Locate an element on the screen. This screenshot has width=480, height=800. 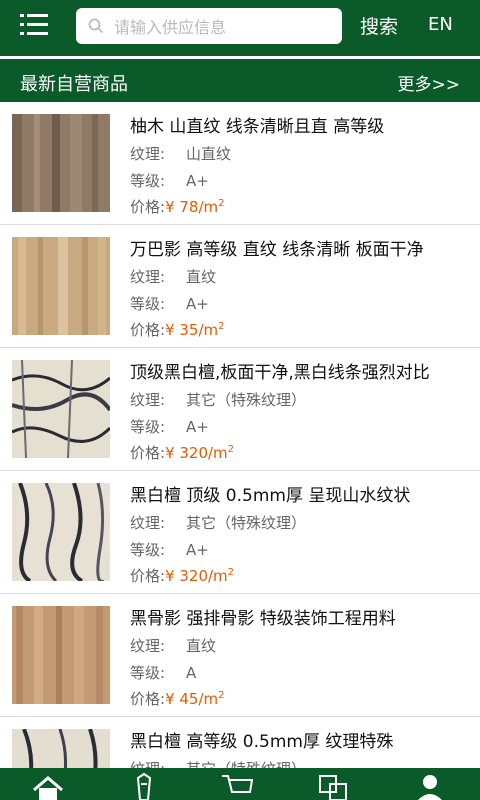
grade-value: A is located at coordinates (191, 673).